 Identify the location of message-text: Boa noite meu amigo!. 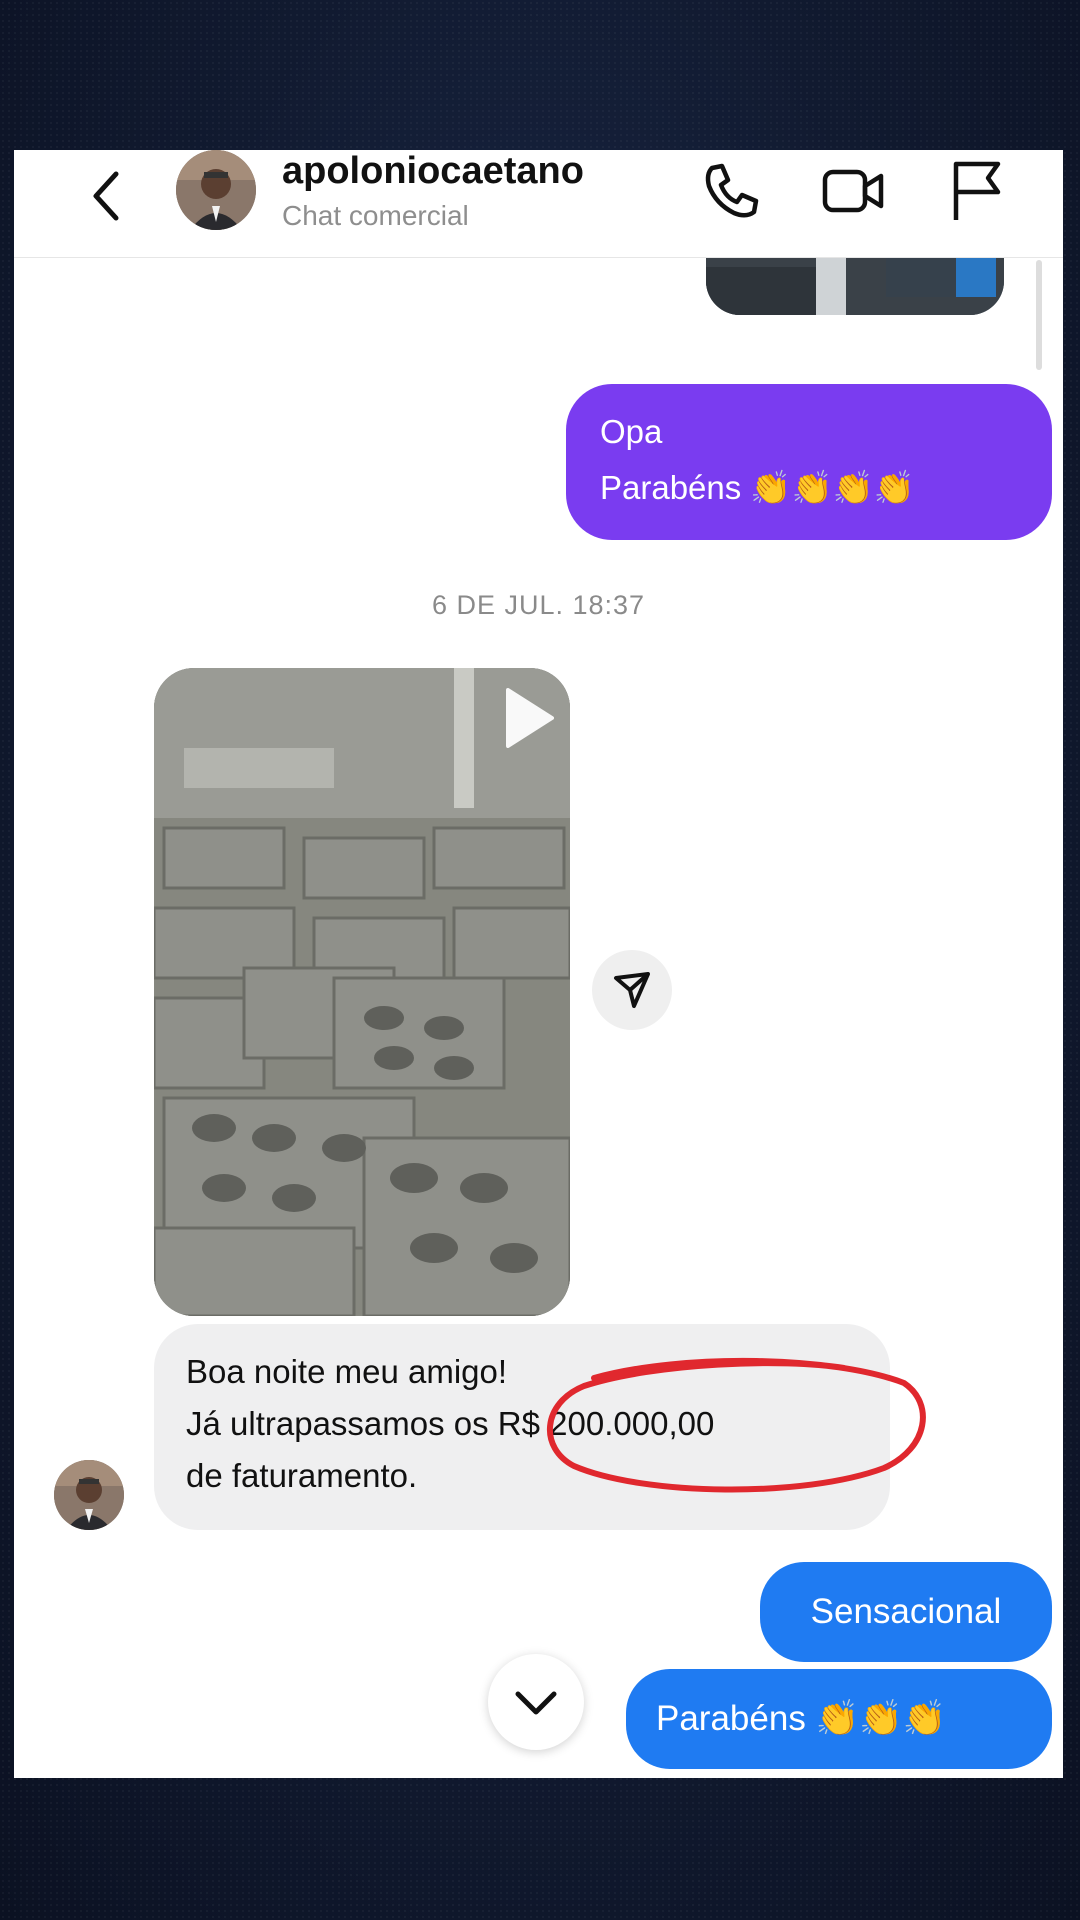
(347, 1371).